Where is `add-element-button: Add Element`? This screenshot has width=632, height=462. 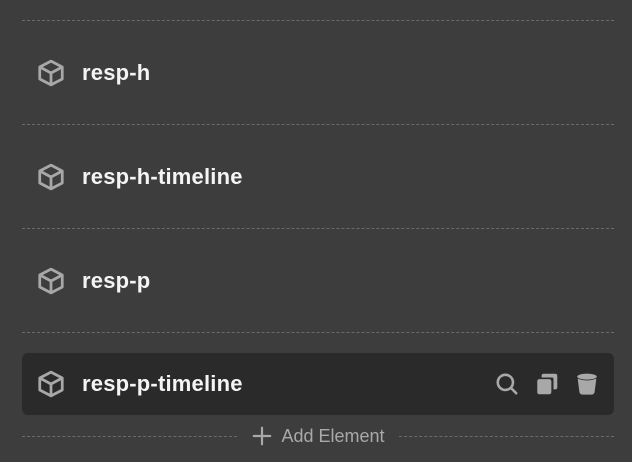
add-element-button: Add Element is located at coordinates (317, 436).